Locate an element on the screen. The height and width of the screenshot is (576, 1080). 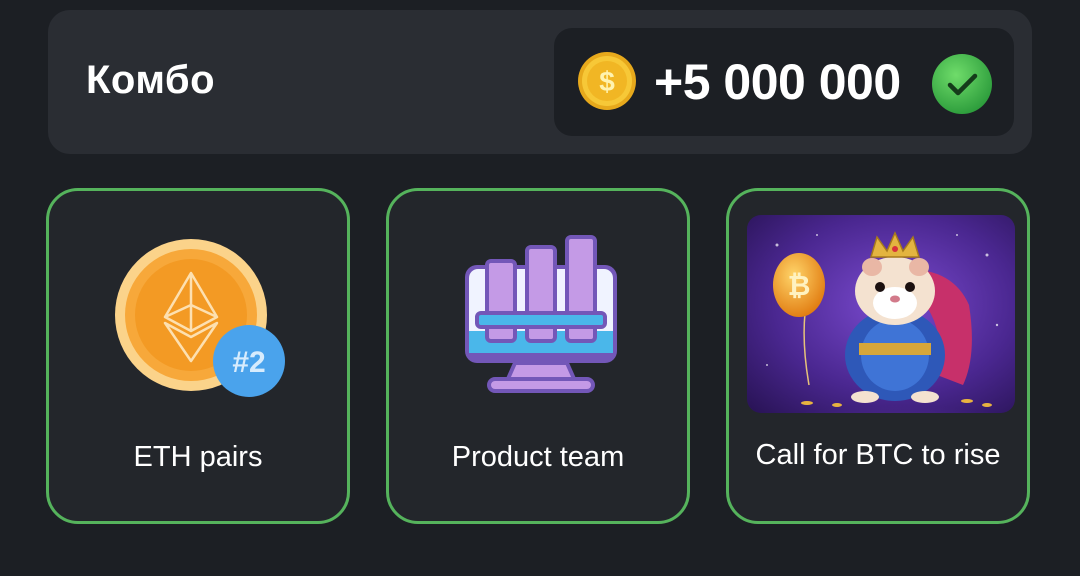
coin-icon: $ is located at coordinates (607, 81).